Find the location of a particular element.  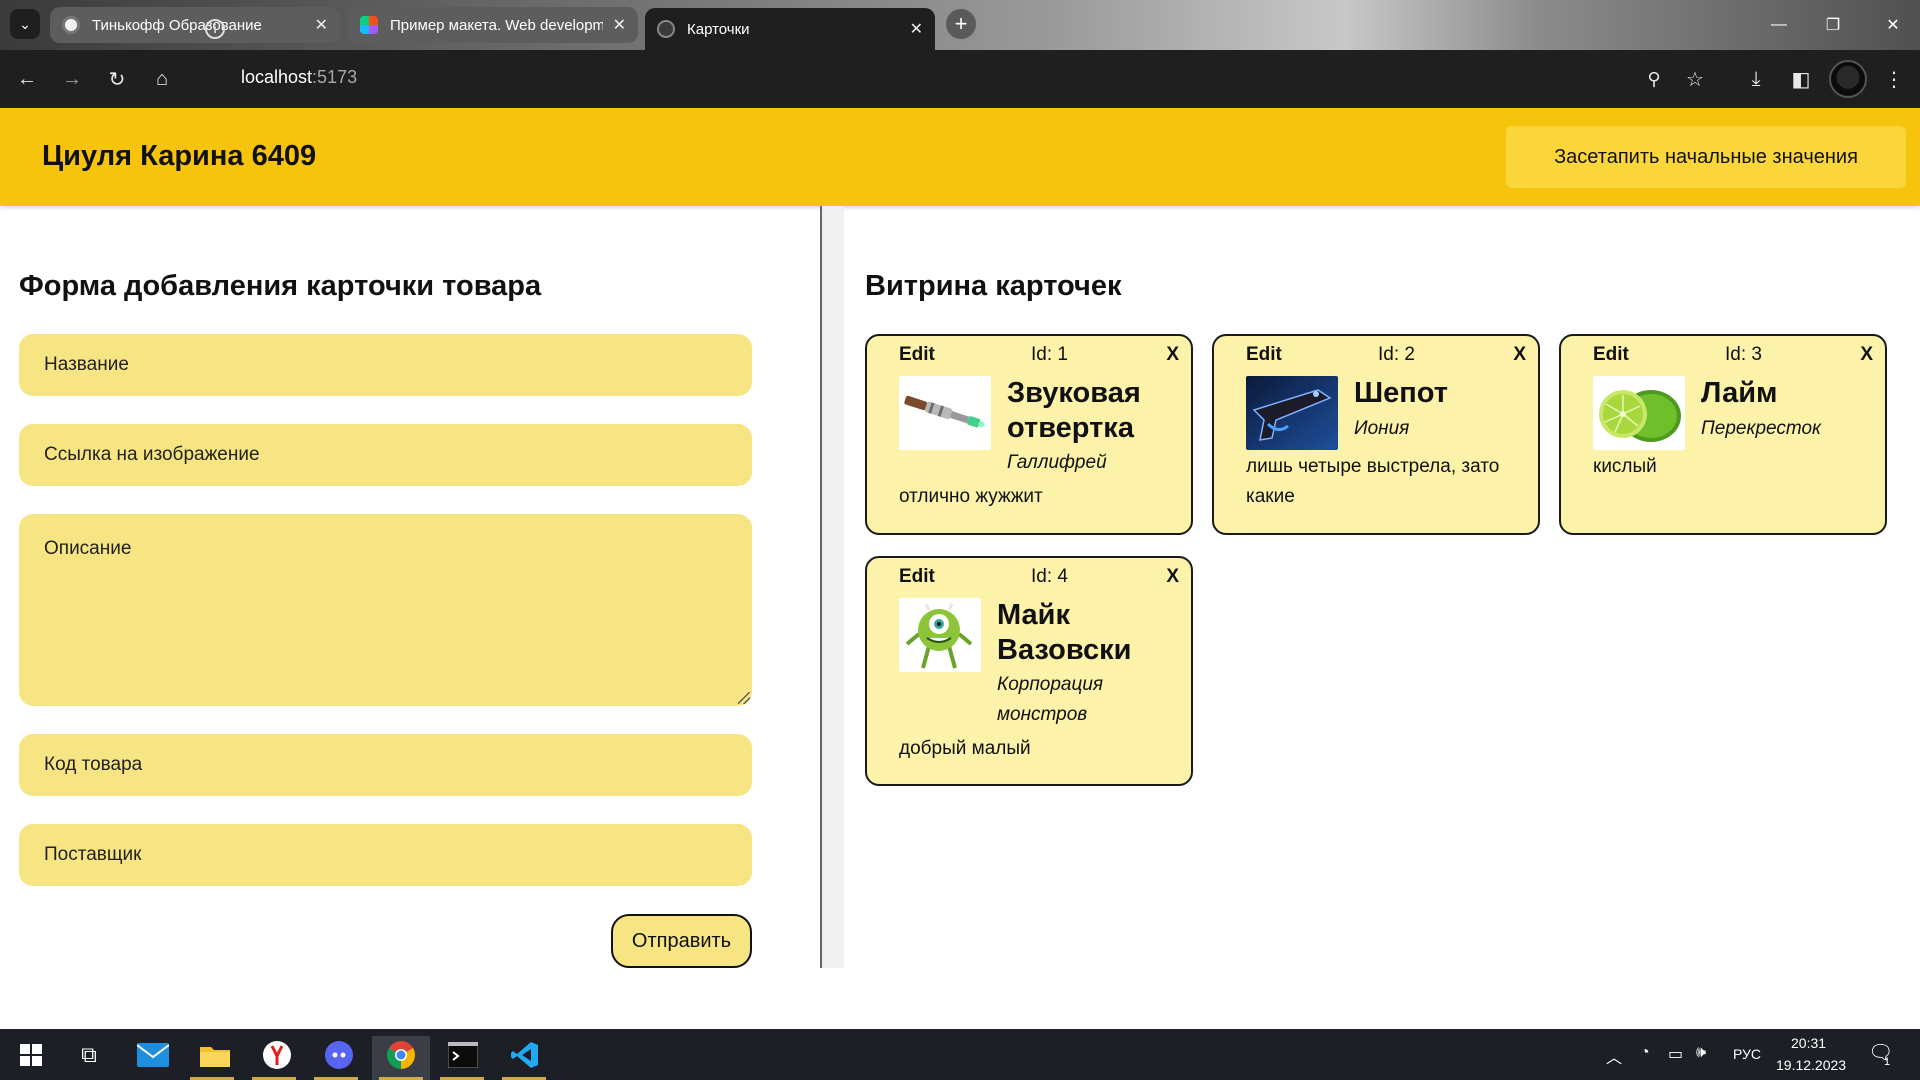

windows-logo-icon is located at coordinates (31, 1055).